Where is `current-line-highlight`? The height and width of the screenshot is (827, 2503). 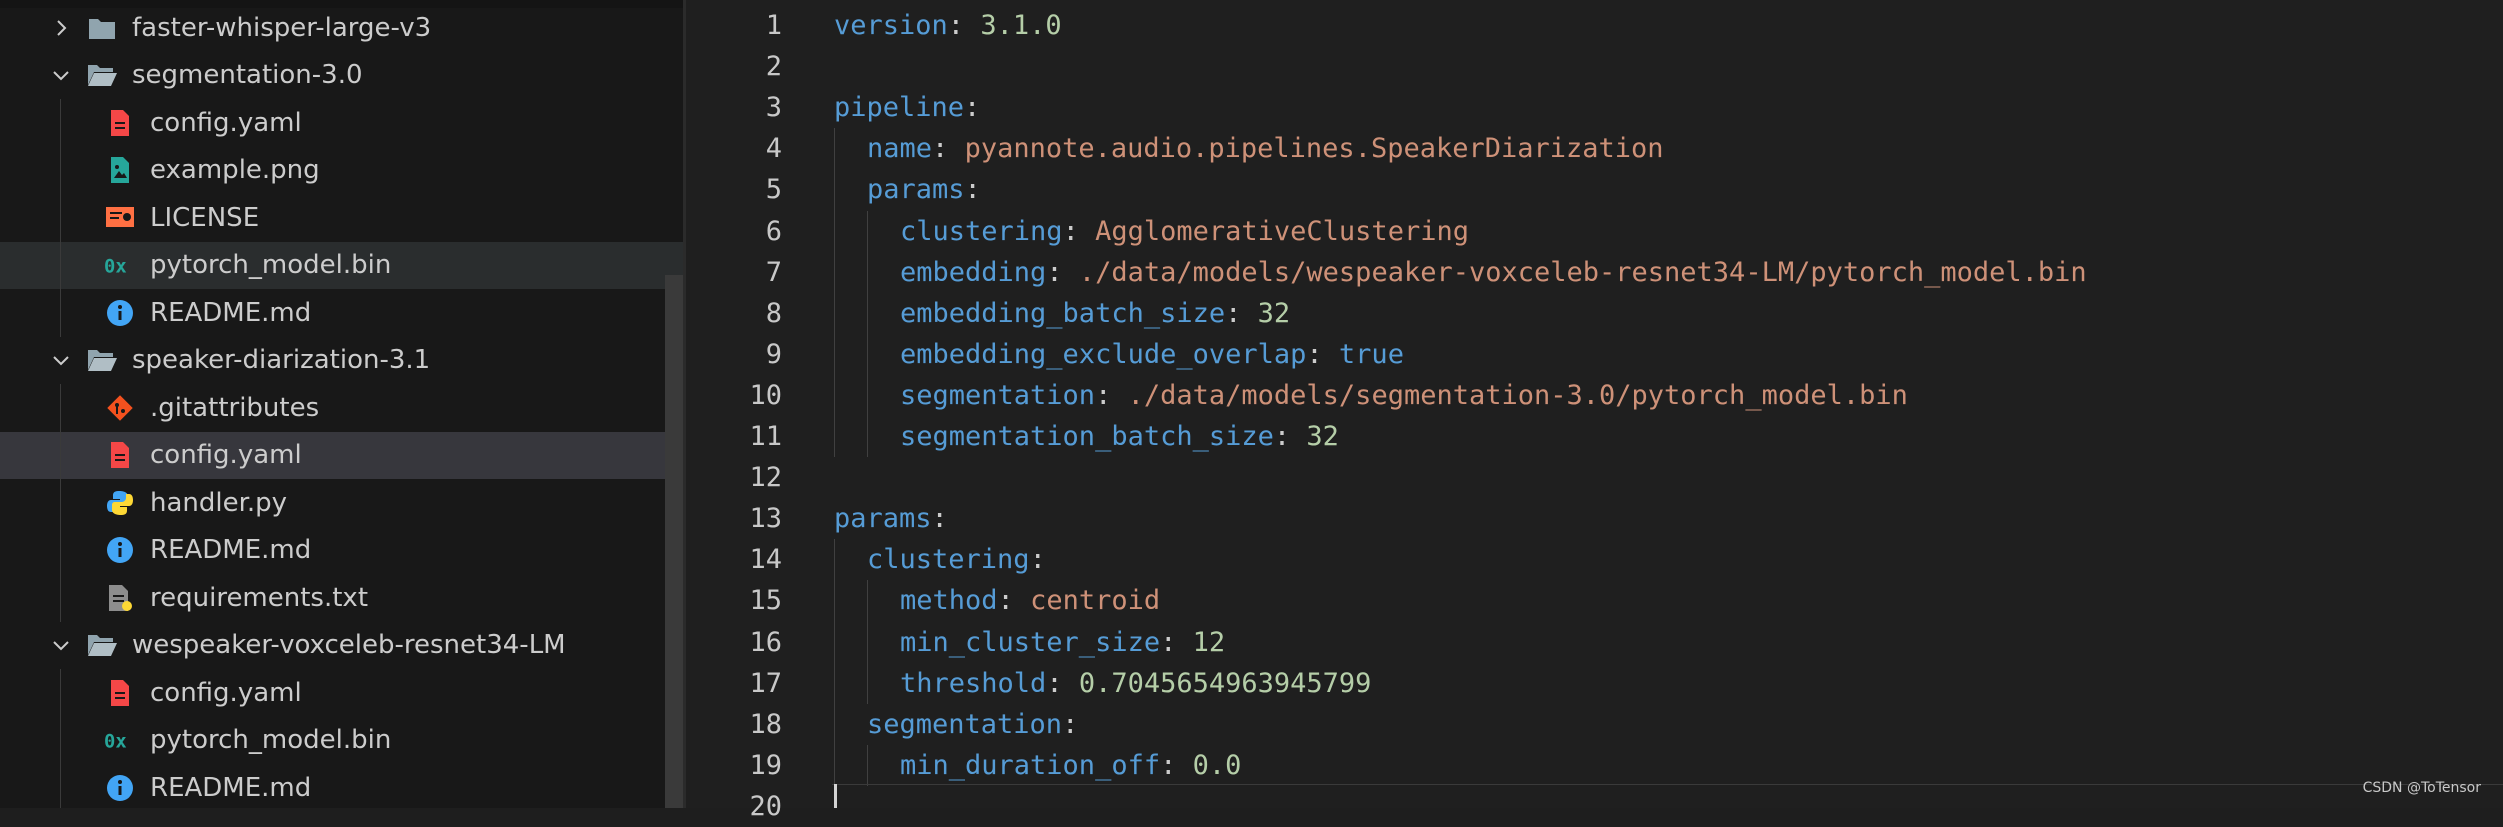
current-line-highlight is located at coordinates (1667, 784).